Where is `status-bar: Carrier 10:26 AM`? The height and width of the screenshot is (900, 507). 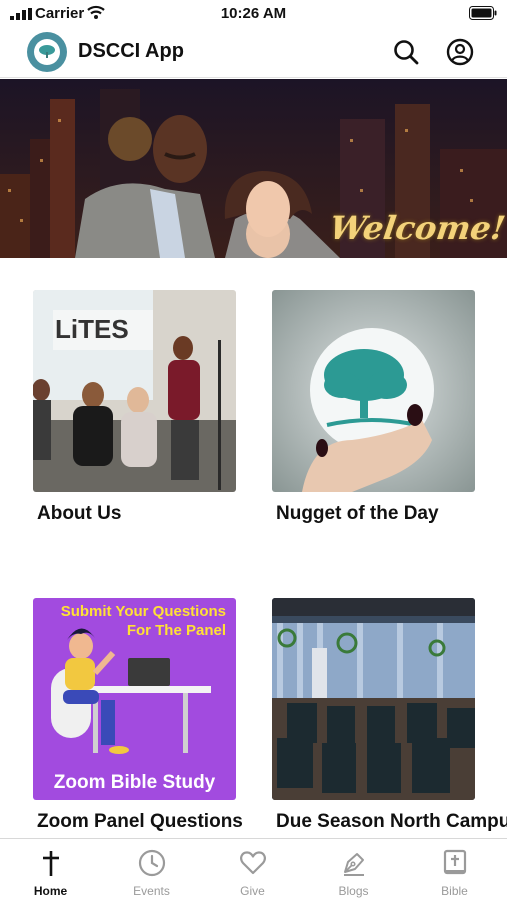
status-bar: Carrier 10:26 AM is located at coordinates (253, 14).